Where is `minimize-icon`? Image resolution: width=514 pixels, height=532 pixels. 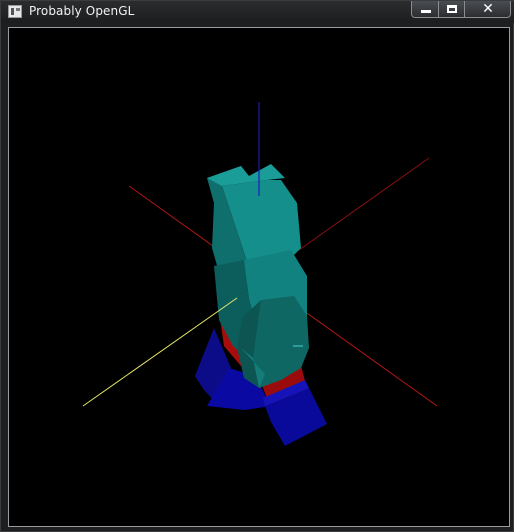 minimize-icon is located at coordinates (426, 11).